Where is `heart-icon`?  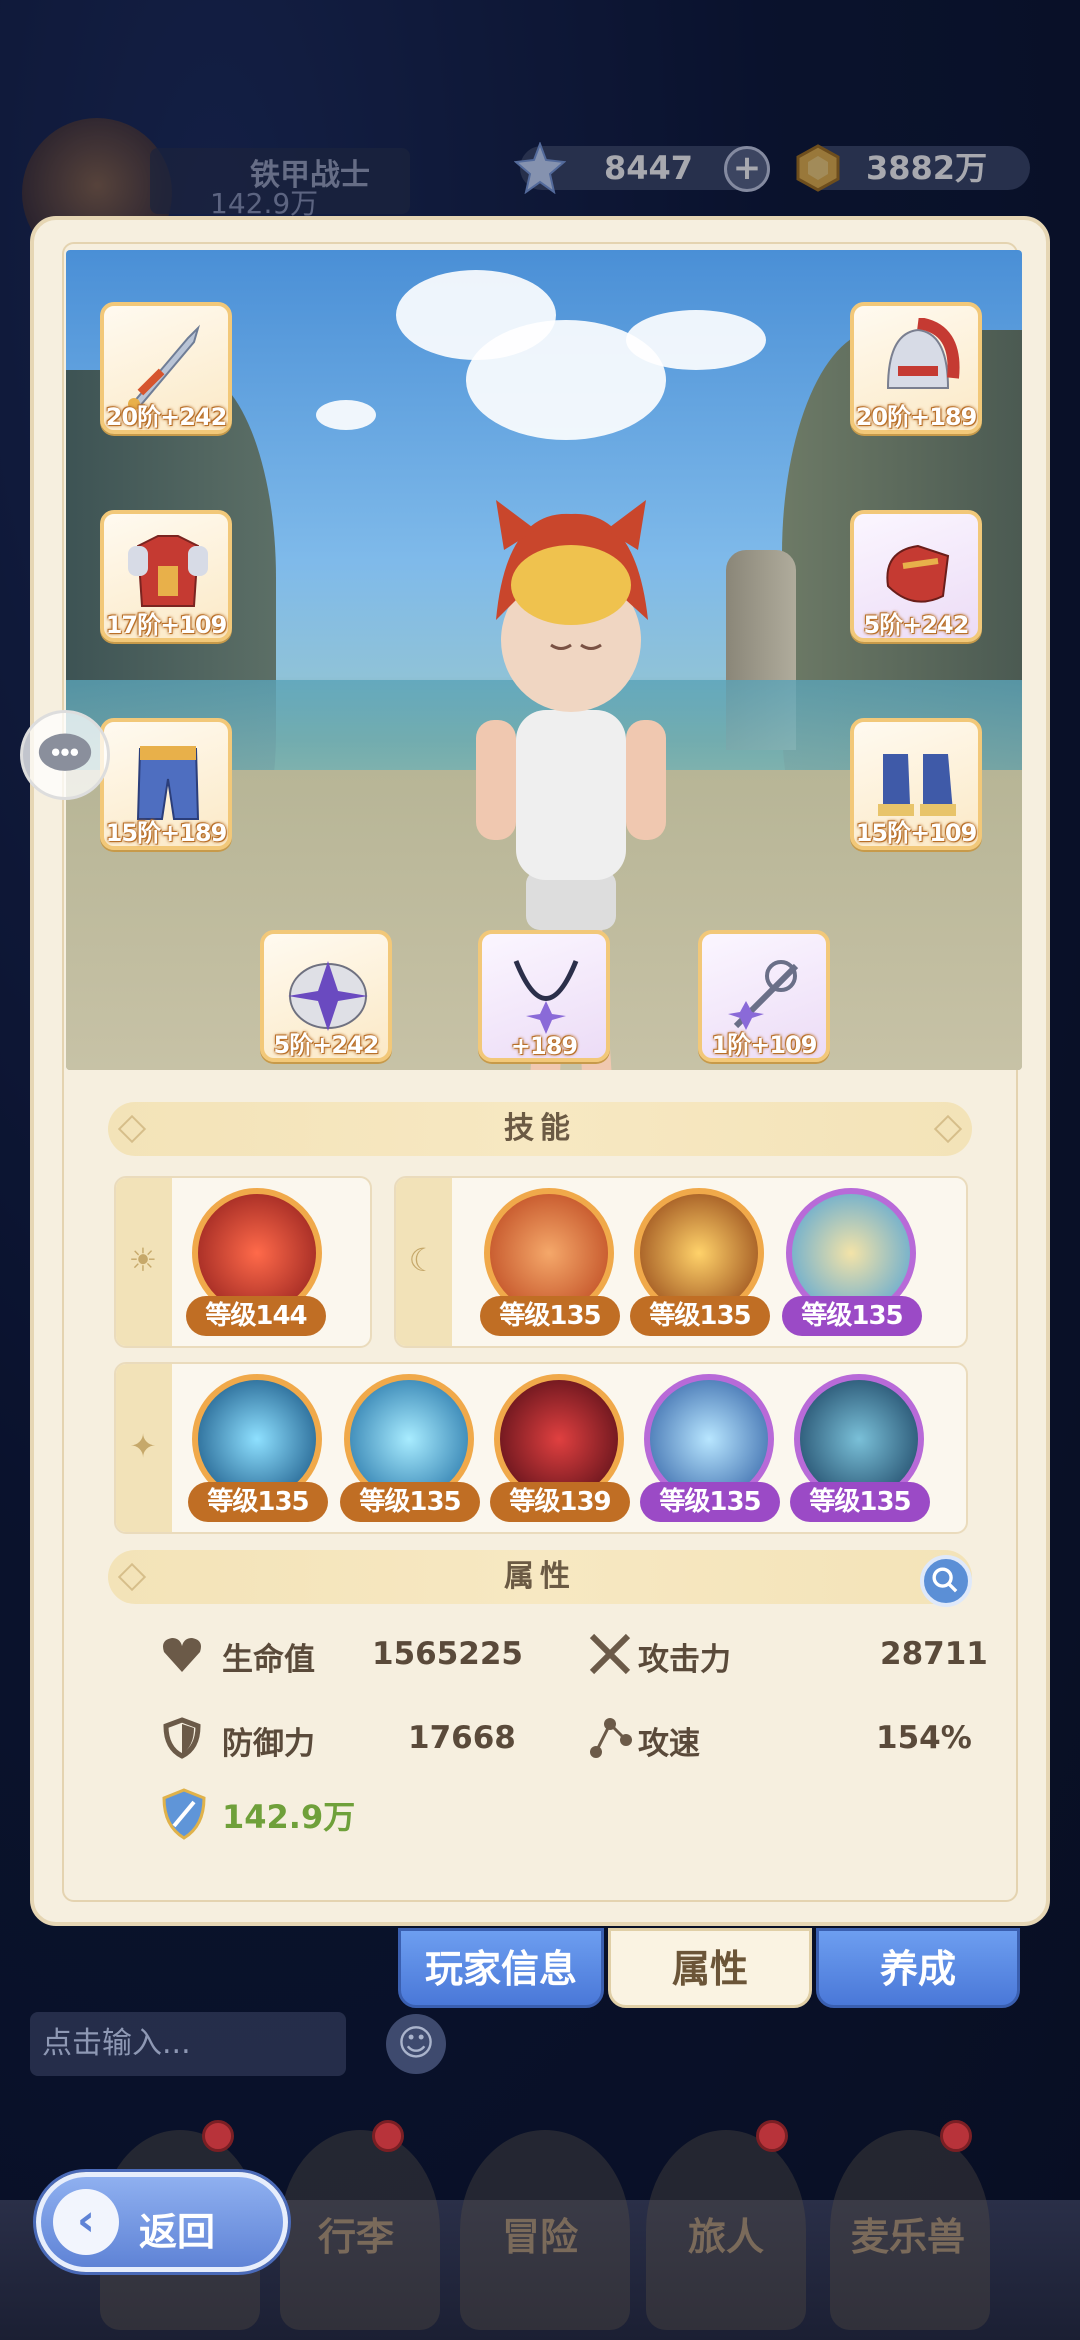
heart-icon is located at coordinates (182, 1655).